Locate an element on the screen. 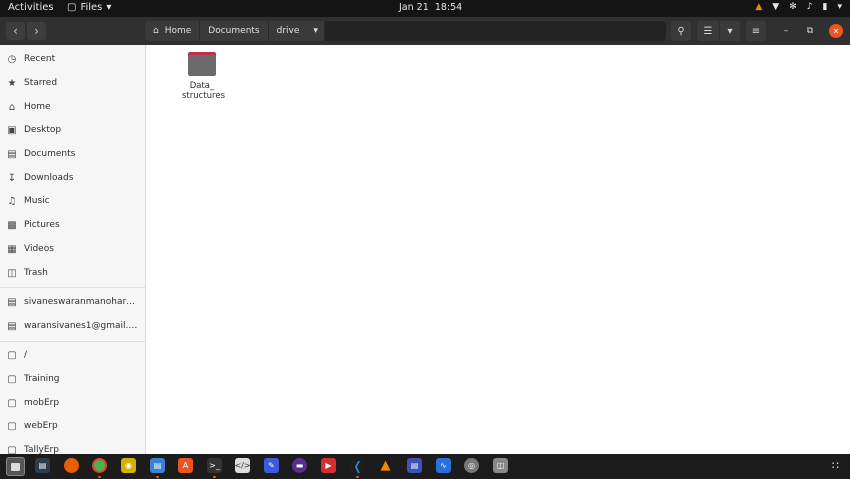 The height and width of the screenshot is (479, 850). forward-button: › is located at coordinates (36, 31).